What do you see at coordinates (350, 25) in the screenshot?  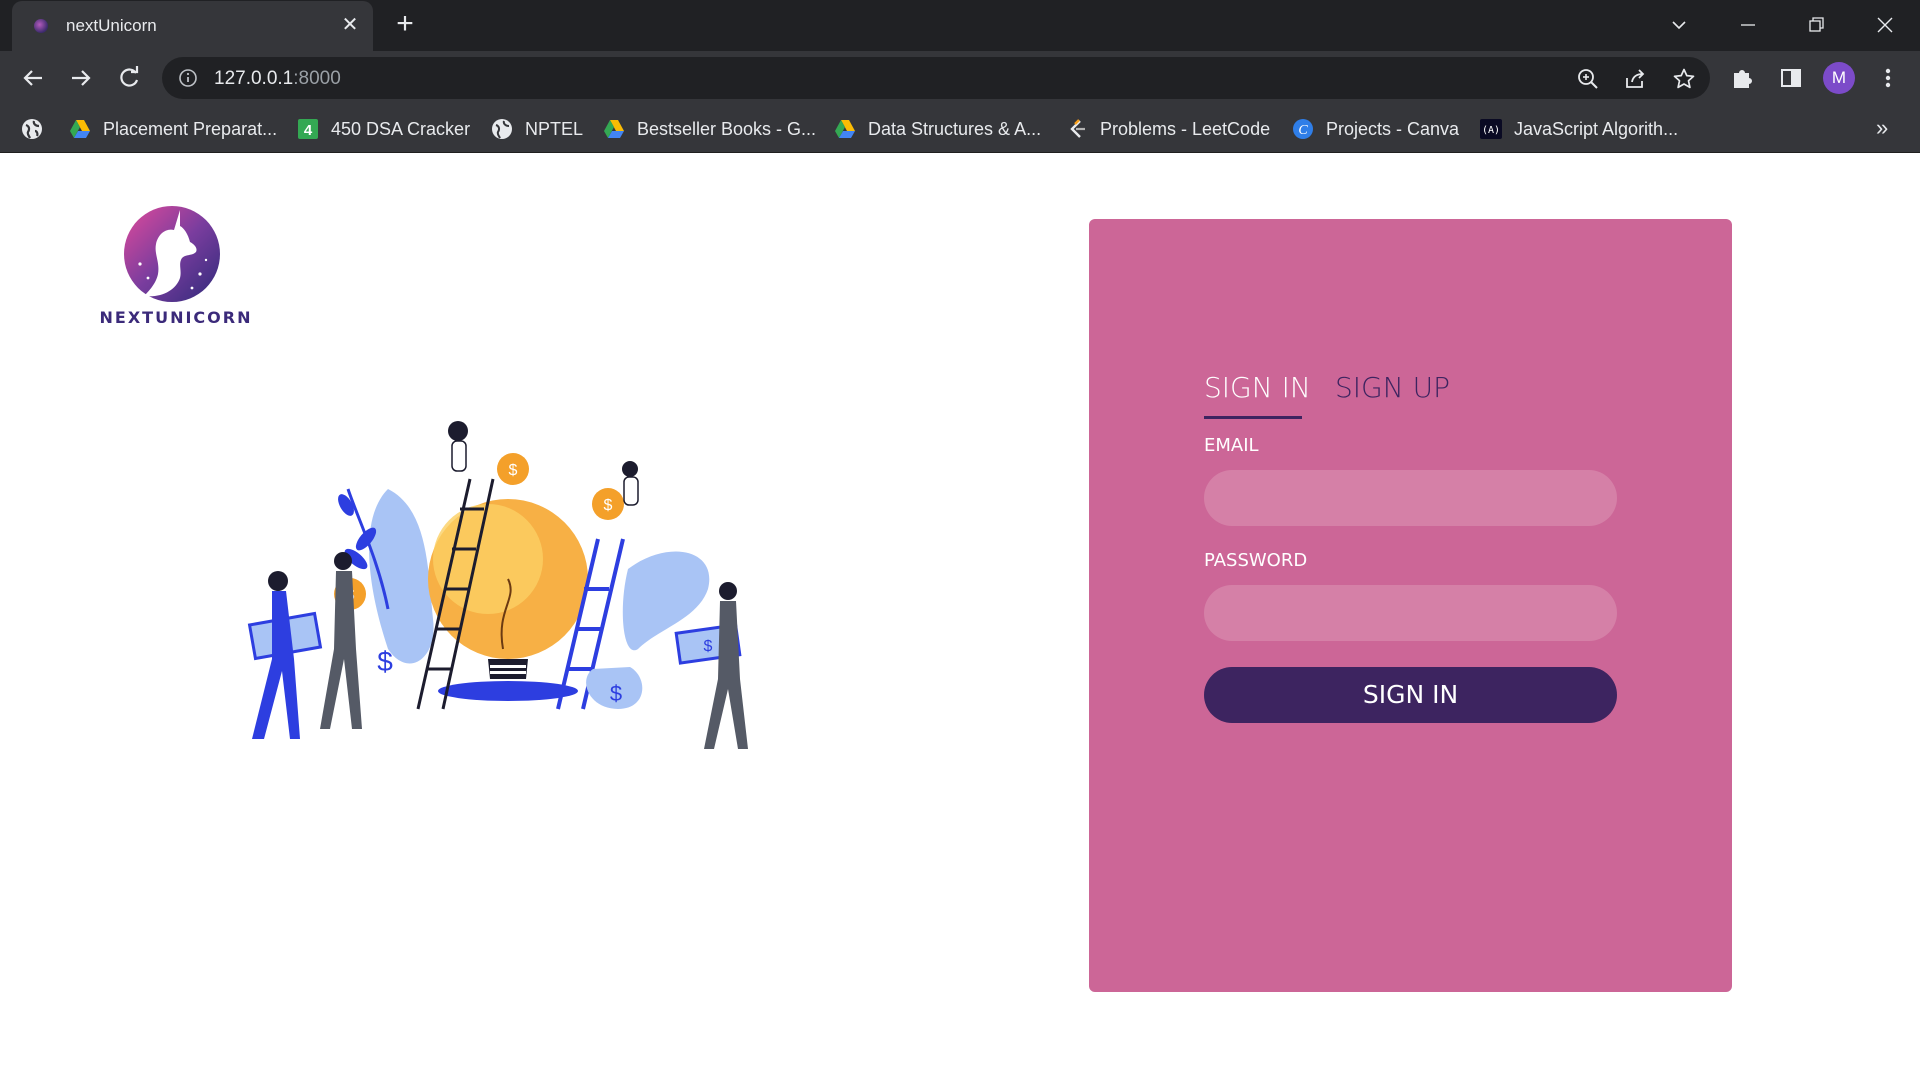 I see `close-tab-icon: ✕` at bounding box center [350, 25].